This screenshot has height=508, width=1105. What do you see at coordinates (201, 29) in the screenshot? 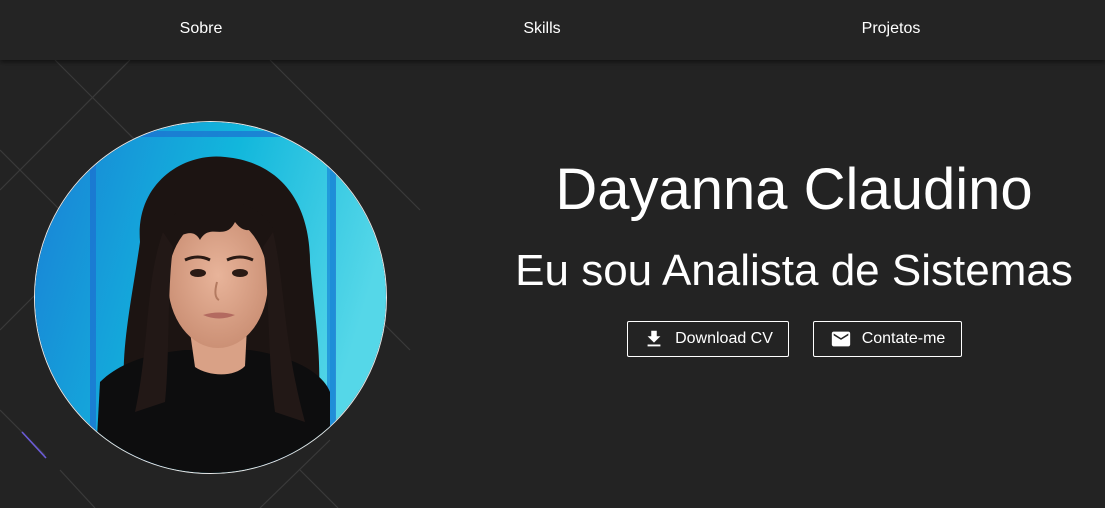
I see `nav-item-sobre: Sobre` at bounding box center [201, 29].